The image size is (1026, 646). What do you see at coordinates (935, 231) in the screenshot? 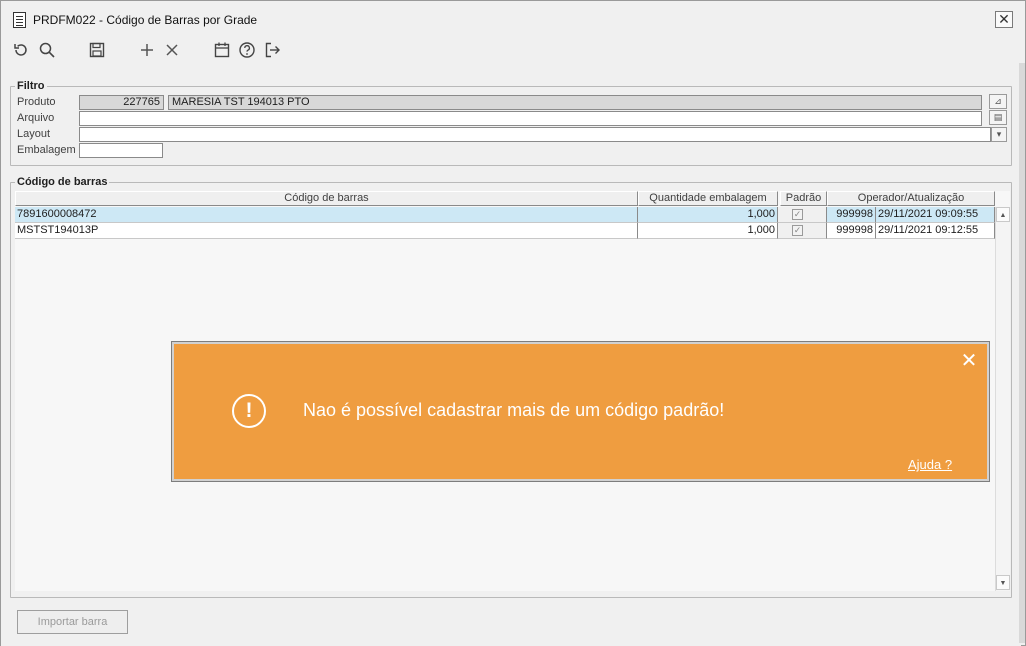
I see `cell-atualizacao: 29/11/2021 09:12:55` at bounding box center [935, 231].